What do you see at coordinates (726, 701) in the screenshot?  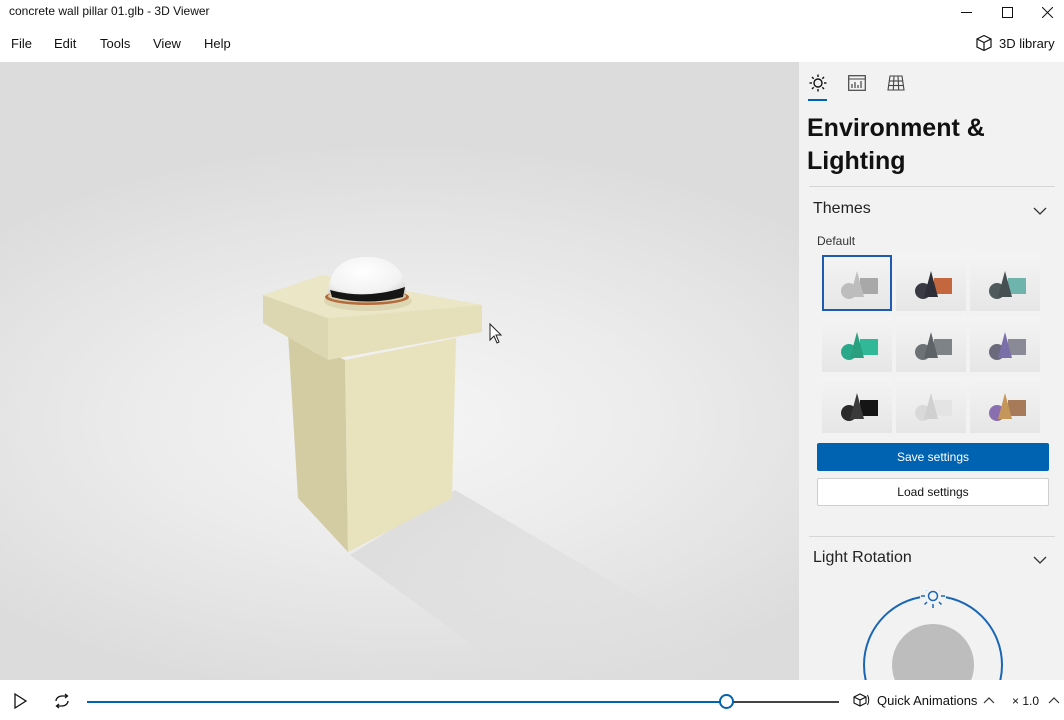 I see `timeline-thumb` at bounding box center [726, 701].